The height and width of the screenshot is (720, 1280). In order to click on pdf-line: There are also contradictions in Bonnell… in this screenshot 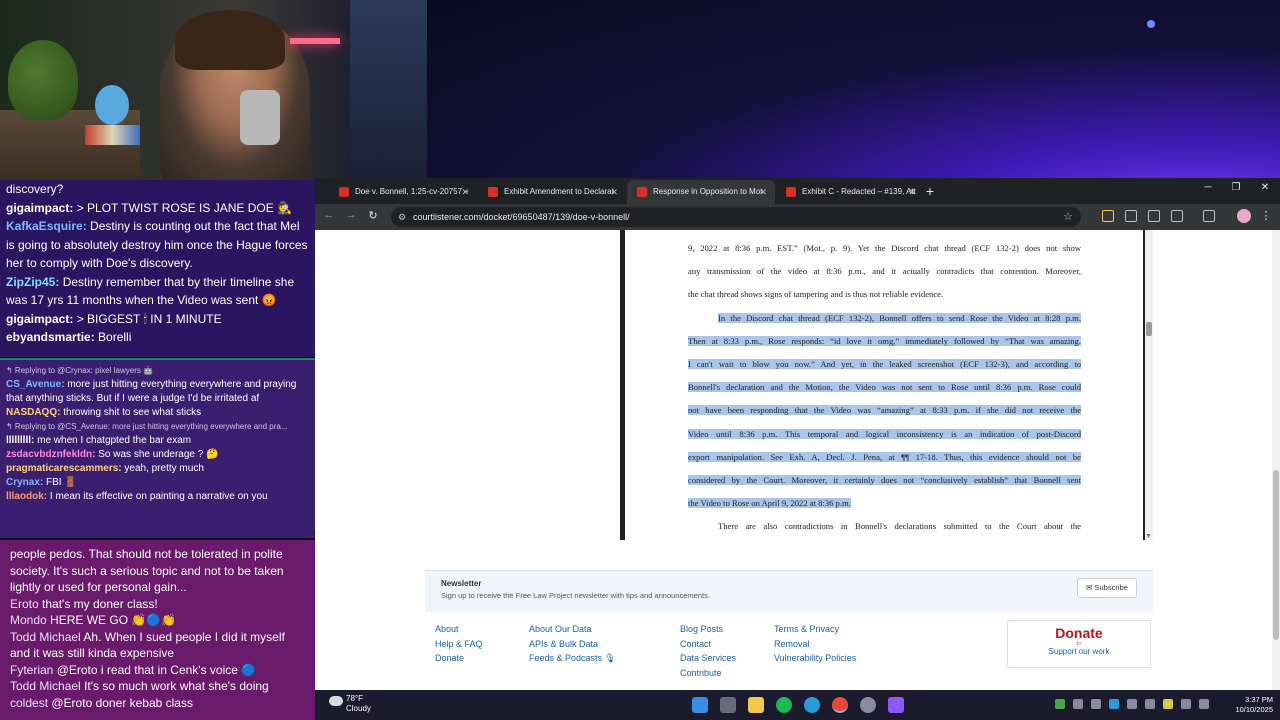, I will do `click(884, 526)`.